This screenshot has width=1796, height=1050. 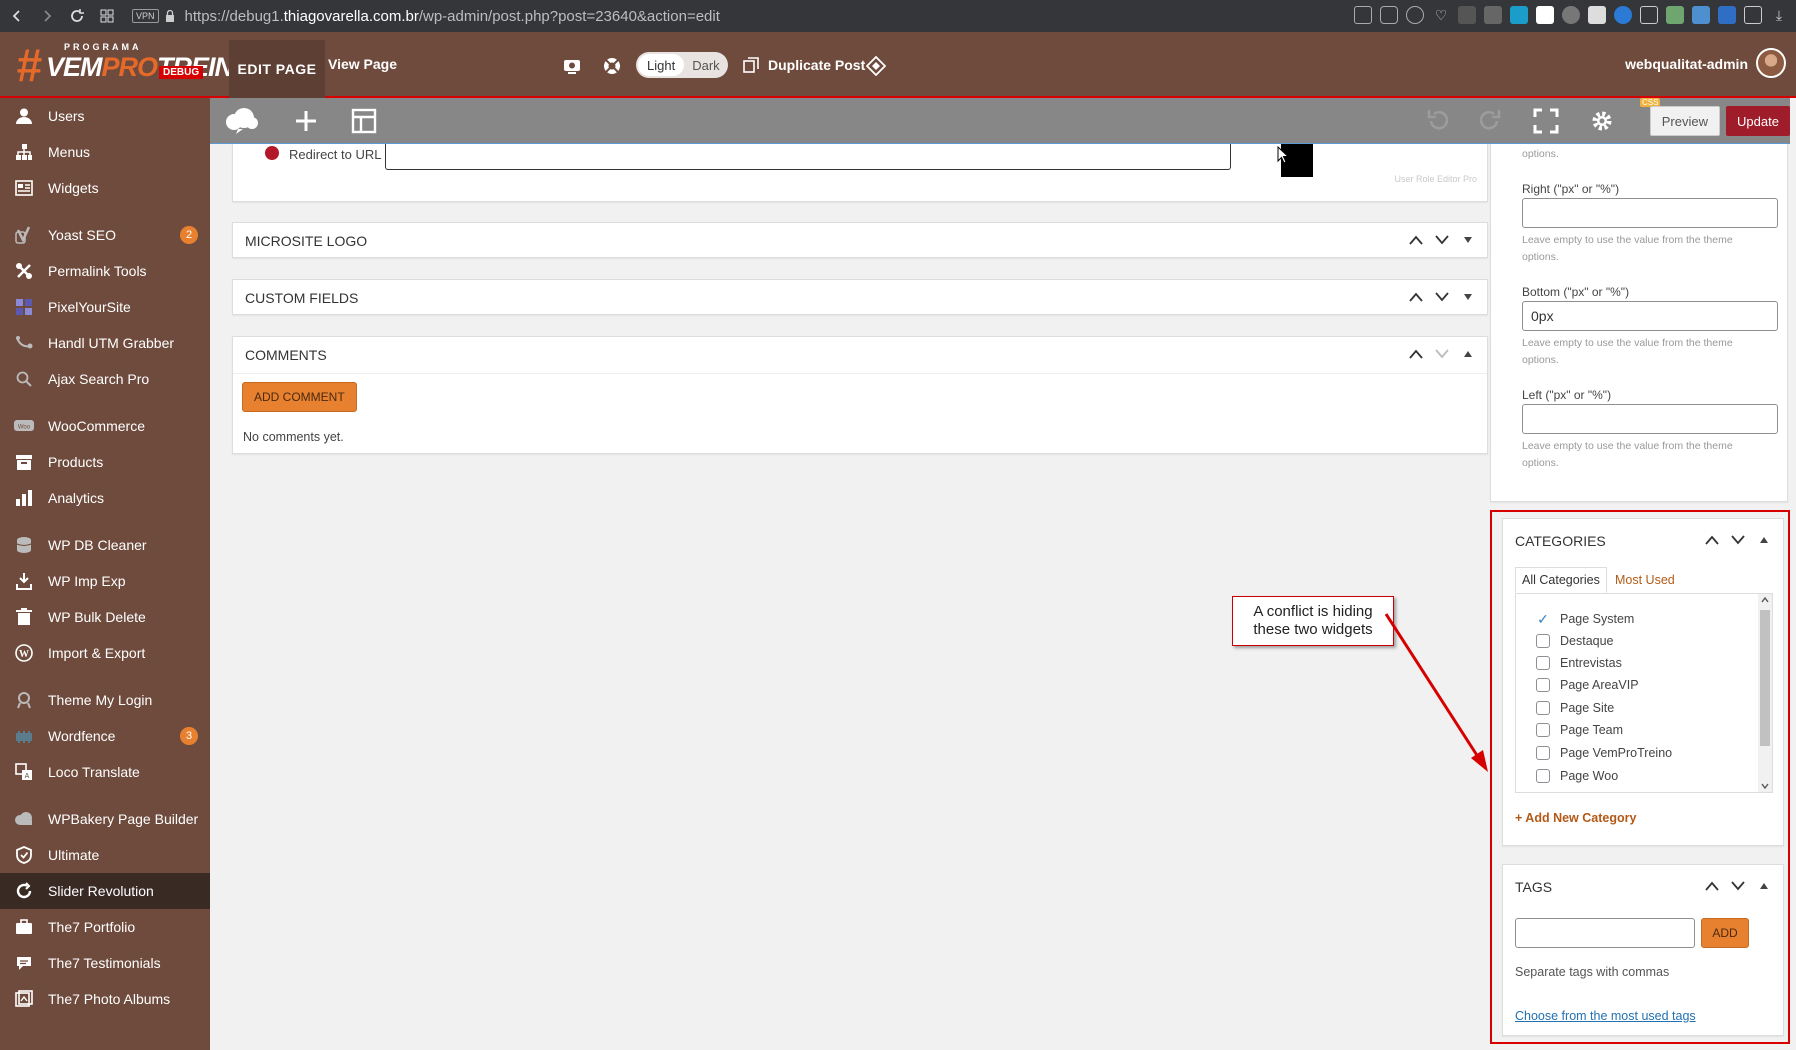 I want to click on custom-fields-panel: CUSTOM FIELDS, so click(x=860, y=297).